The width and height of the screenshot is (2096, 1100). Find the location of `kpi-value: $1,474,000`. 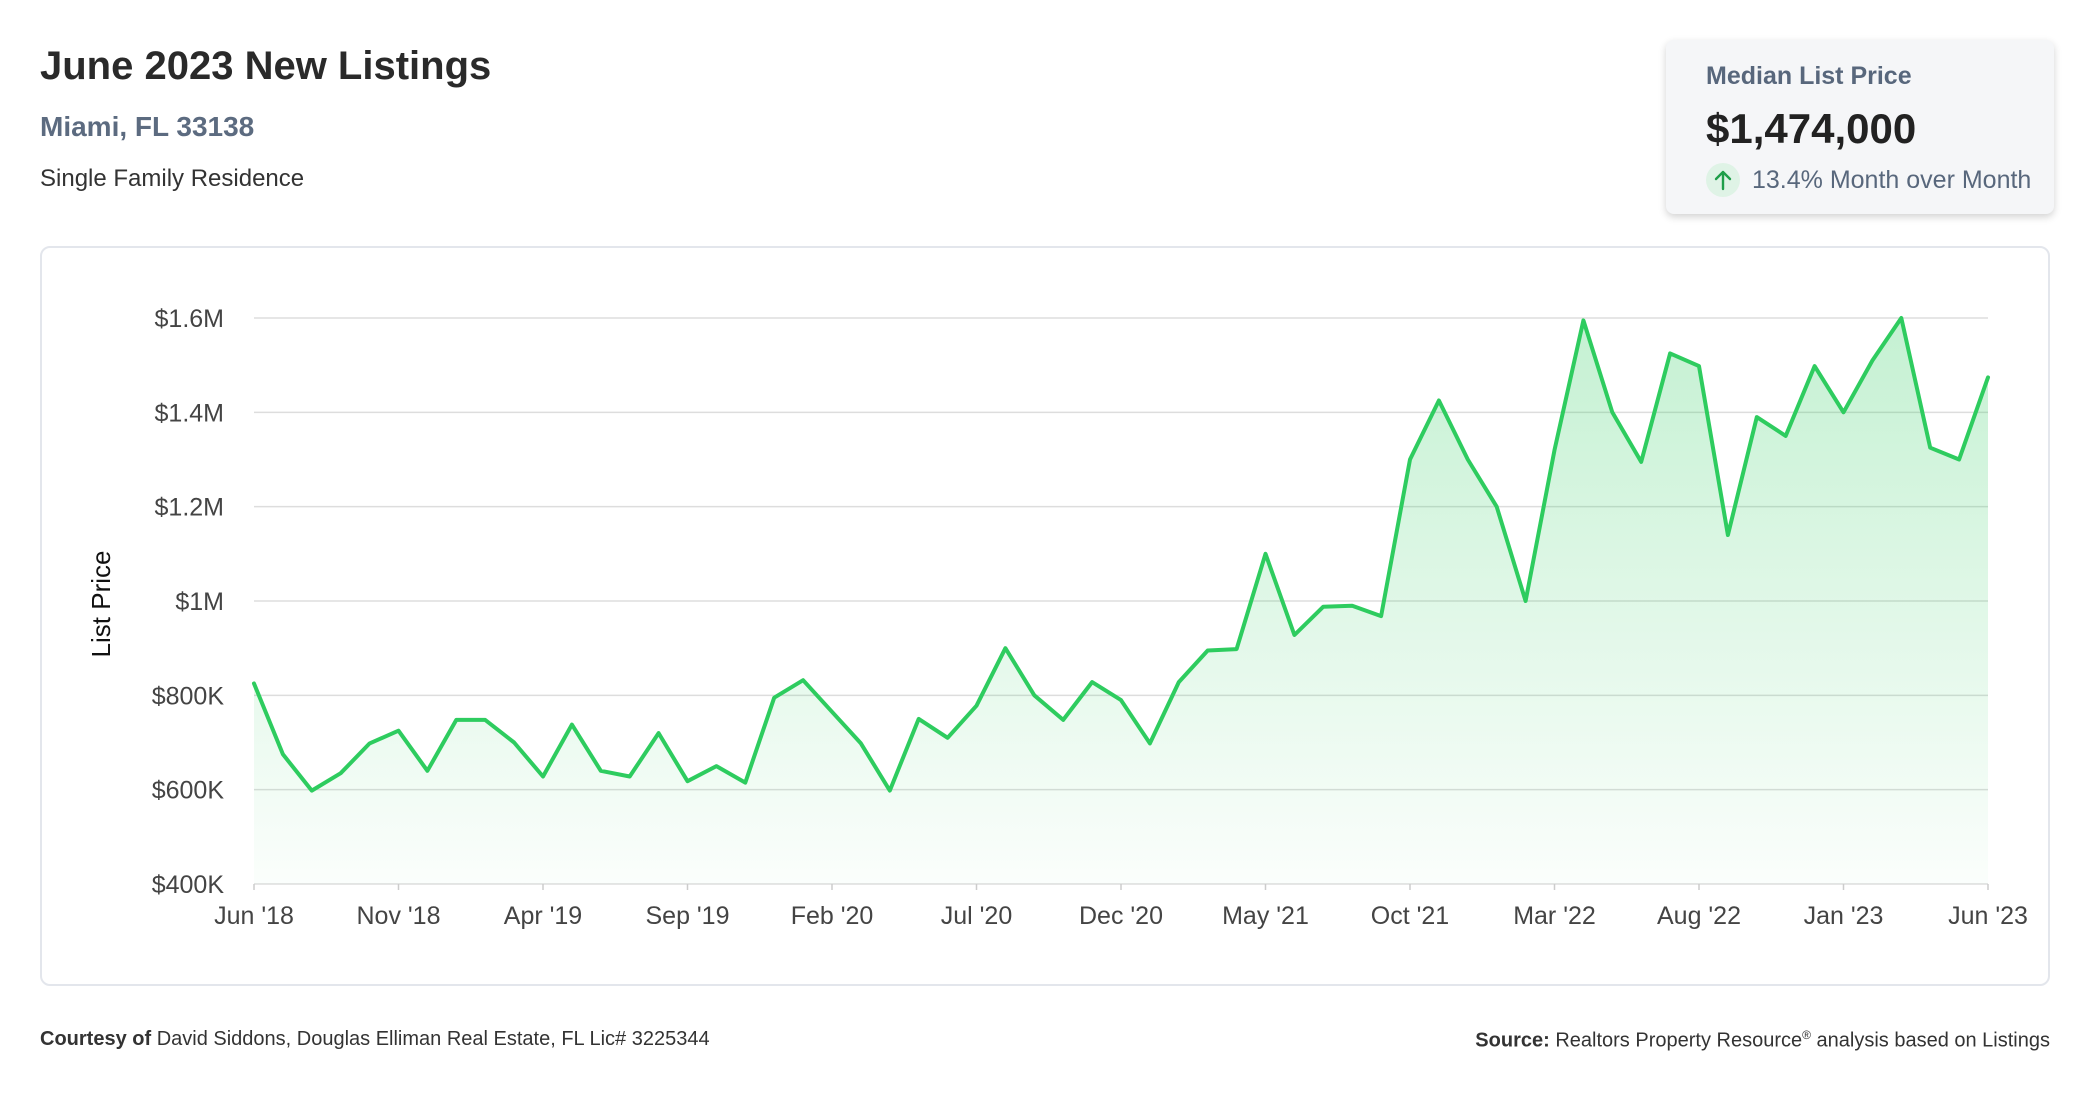

kpi-value: $1,474,000 is located at coordinates (1811, 128).